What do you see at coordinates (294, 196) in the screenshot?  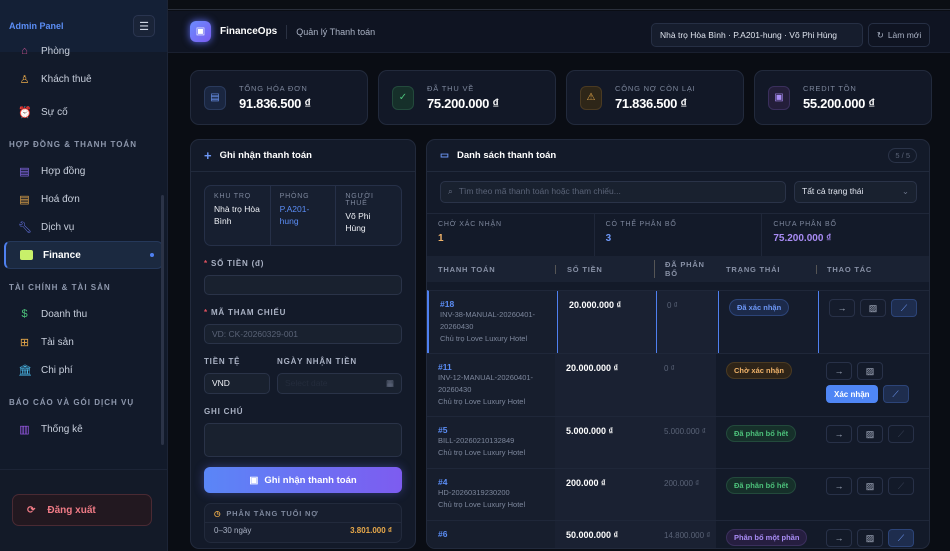 I see `context-label: PHÒNG` at bounding box center [294, 196].